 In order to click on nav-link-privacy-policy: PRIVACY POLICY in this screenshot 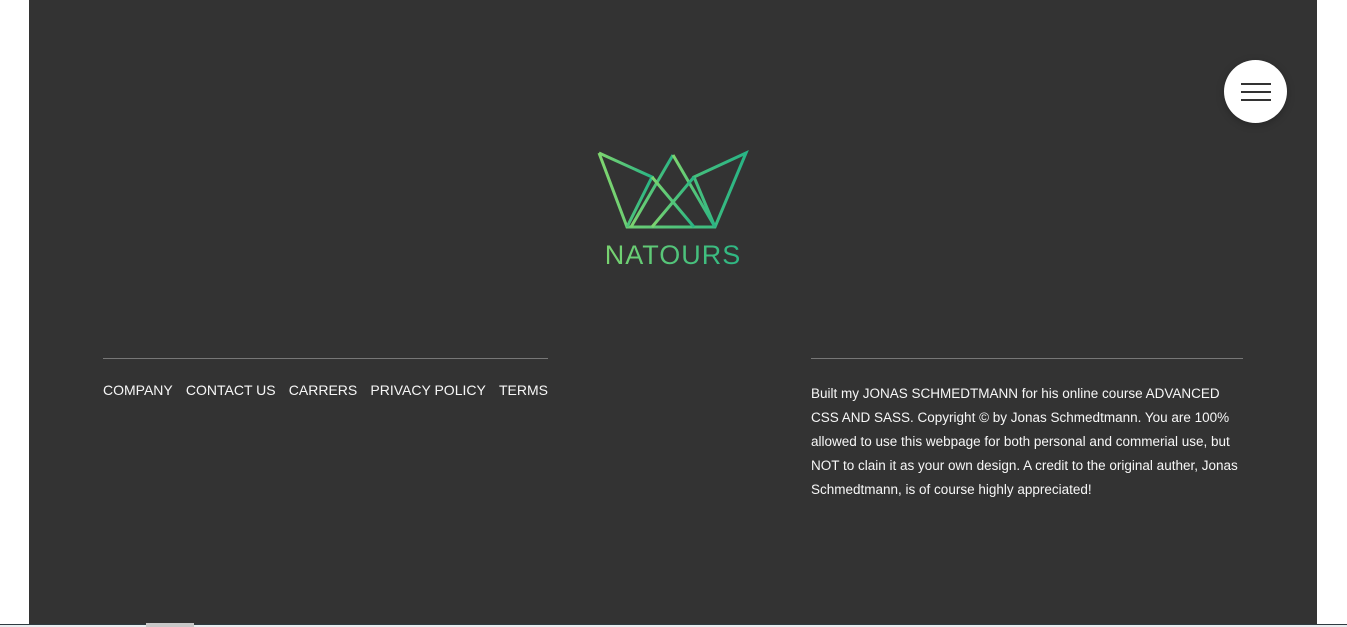, I will do `click(427, 390)`.